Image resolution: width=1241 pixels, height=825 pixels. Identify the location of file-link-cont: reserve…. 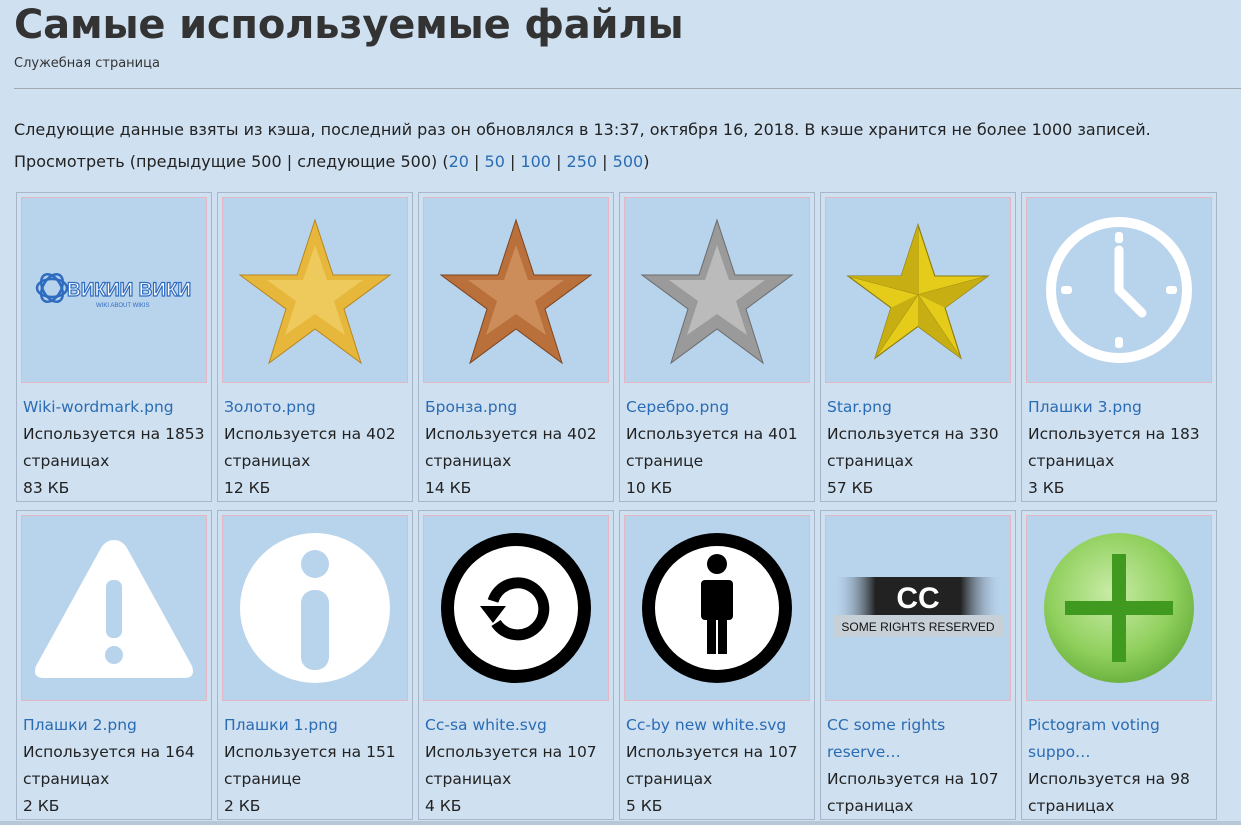
(921, 752).